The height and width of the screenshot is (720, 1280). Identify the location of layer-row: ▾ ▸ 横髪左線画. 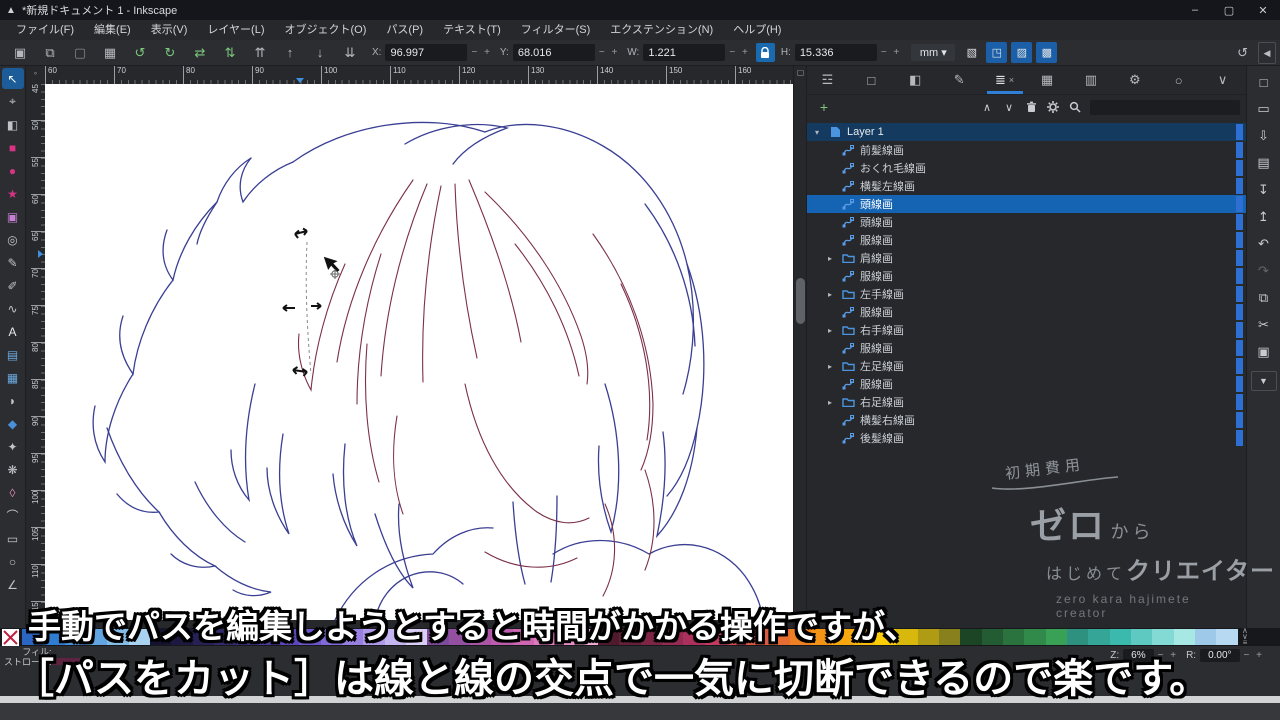
(1026, 186).